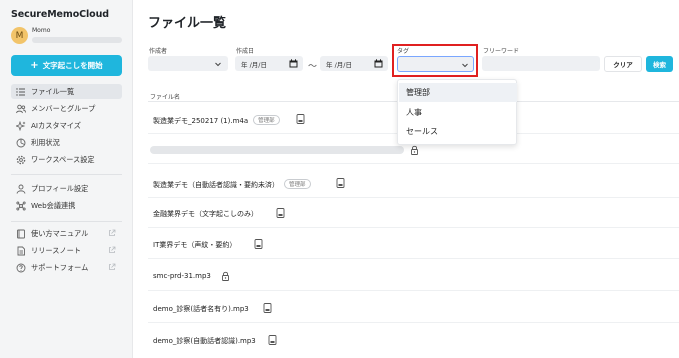 Image resolution: width=679 pixels, height=358 pixels. I want to click on sidebar-item-members: メンバーとグループ, so click(66, 108).